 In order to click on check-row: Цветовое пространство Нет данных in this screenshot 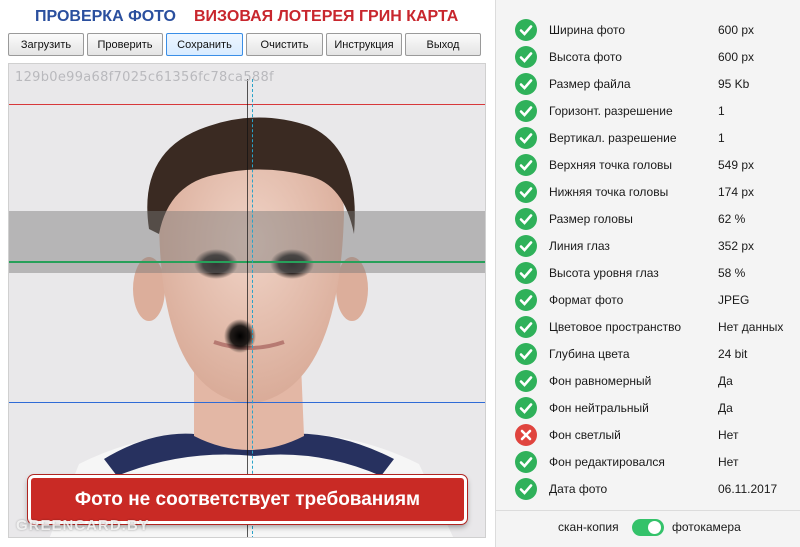, I will do `click(648, 326)`.